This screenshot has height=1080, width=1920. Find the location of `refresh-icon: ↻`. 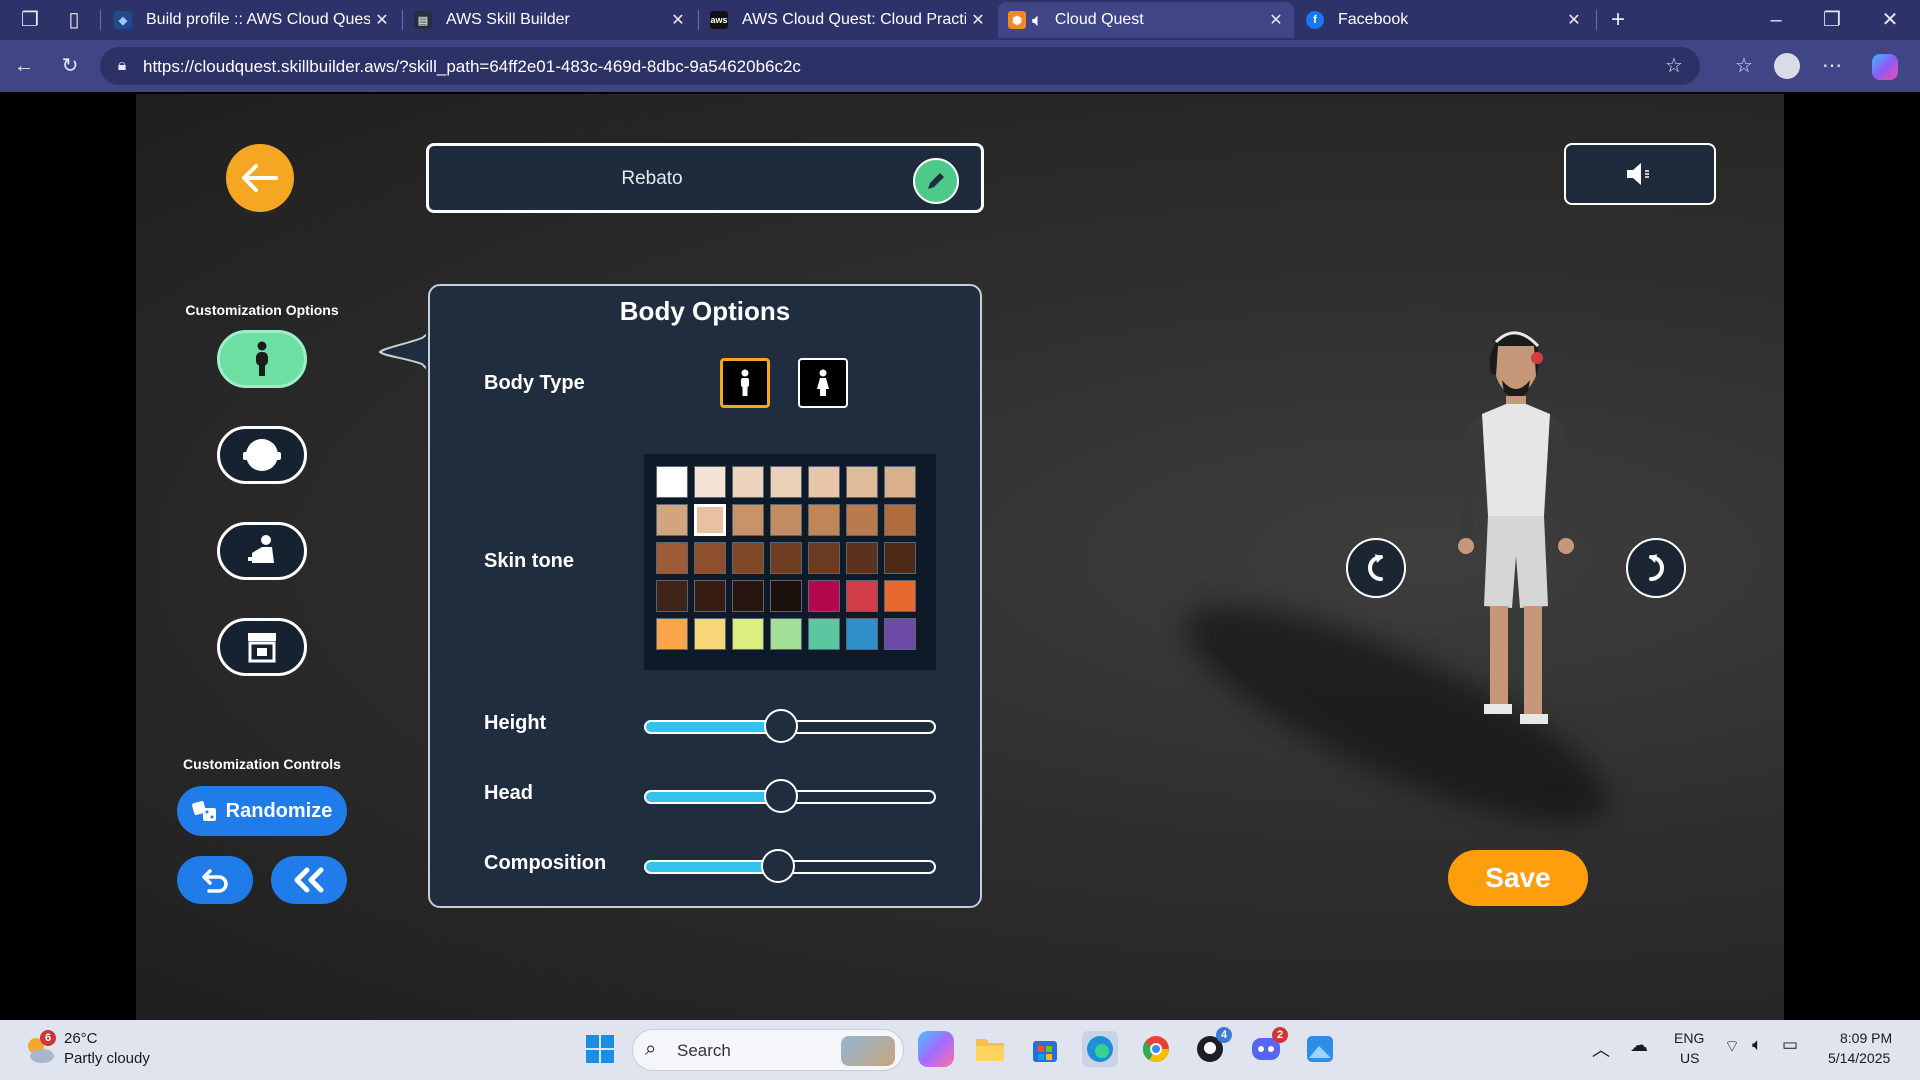

refresh-icon: ↻ is located at coordinates (70, 66).